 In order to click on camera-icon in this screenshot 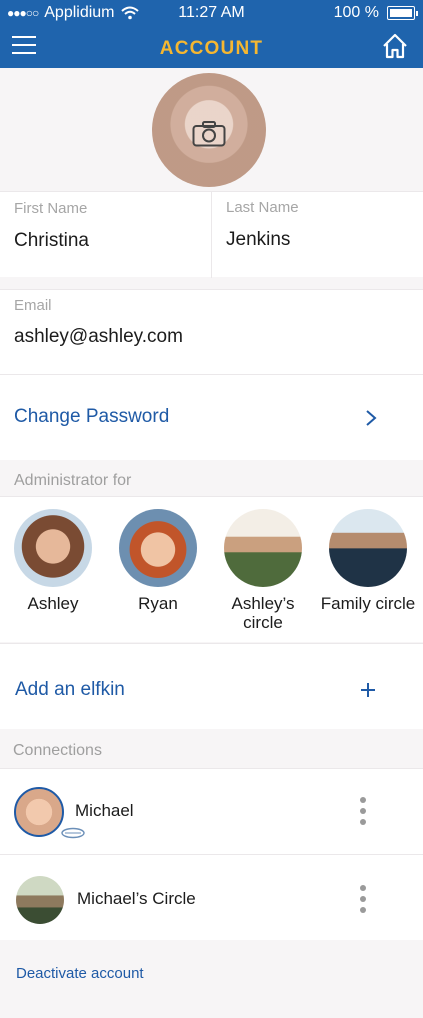, I will do `click(209, 134)`.